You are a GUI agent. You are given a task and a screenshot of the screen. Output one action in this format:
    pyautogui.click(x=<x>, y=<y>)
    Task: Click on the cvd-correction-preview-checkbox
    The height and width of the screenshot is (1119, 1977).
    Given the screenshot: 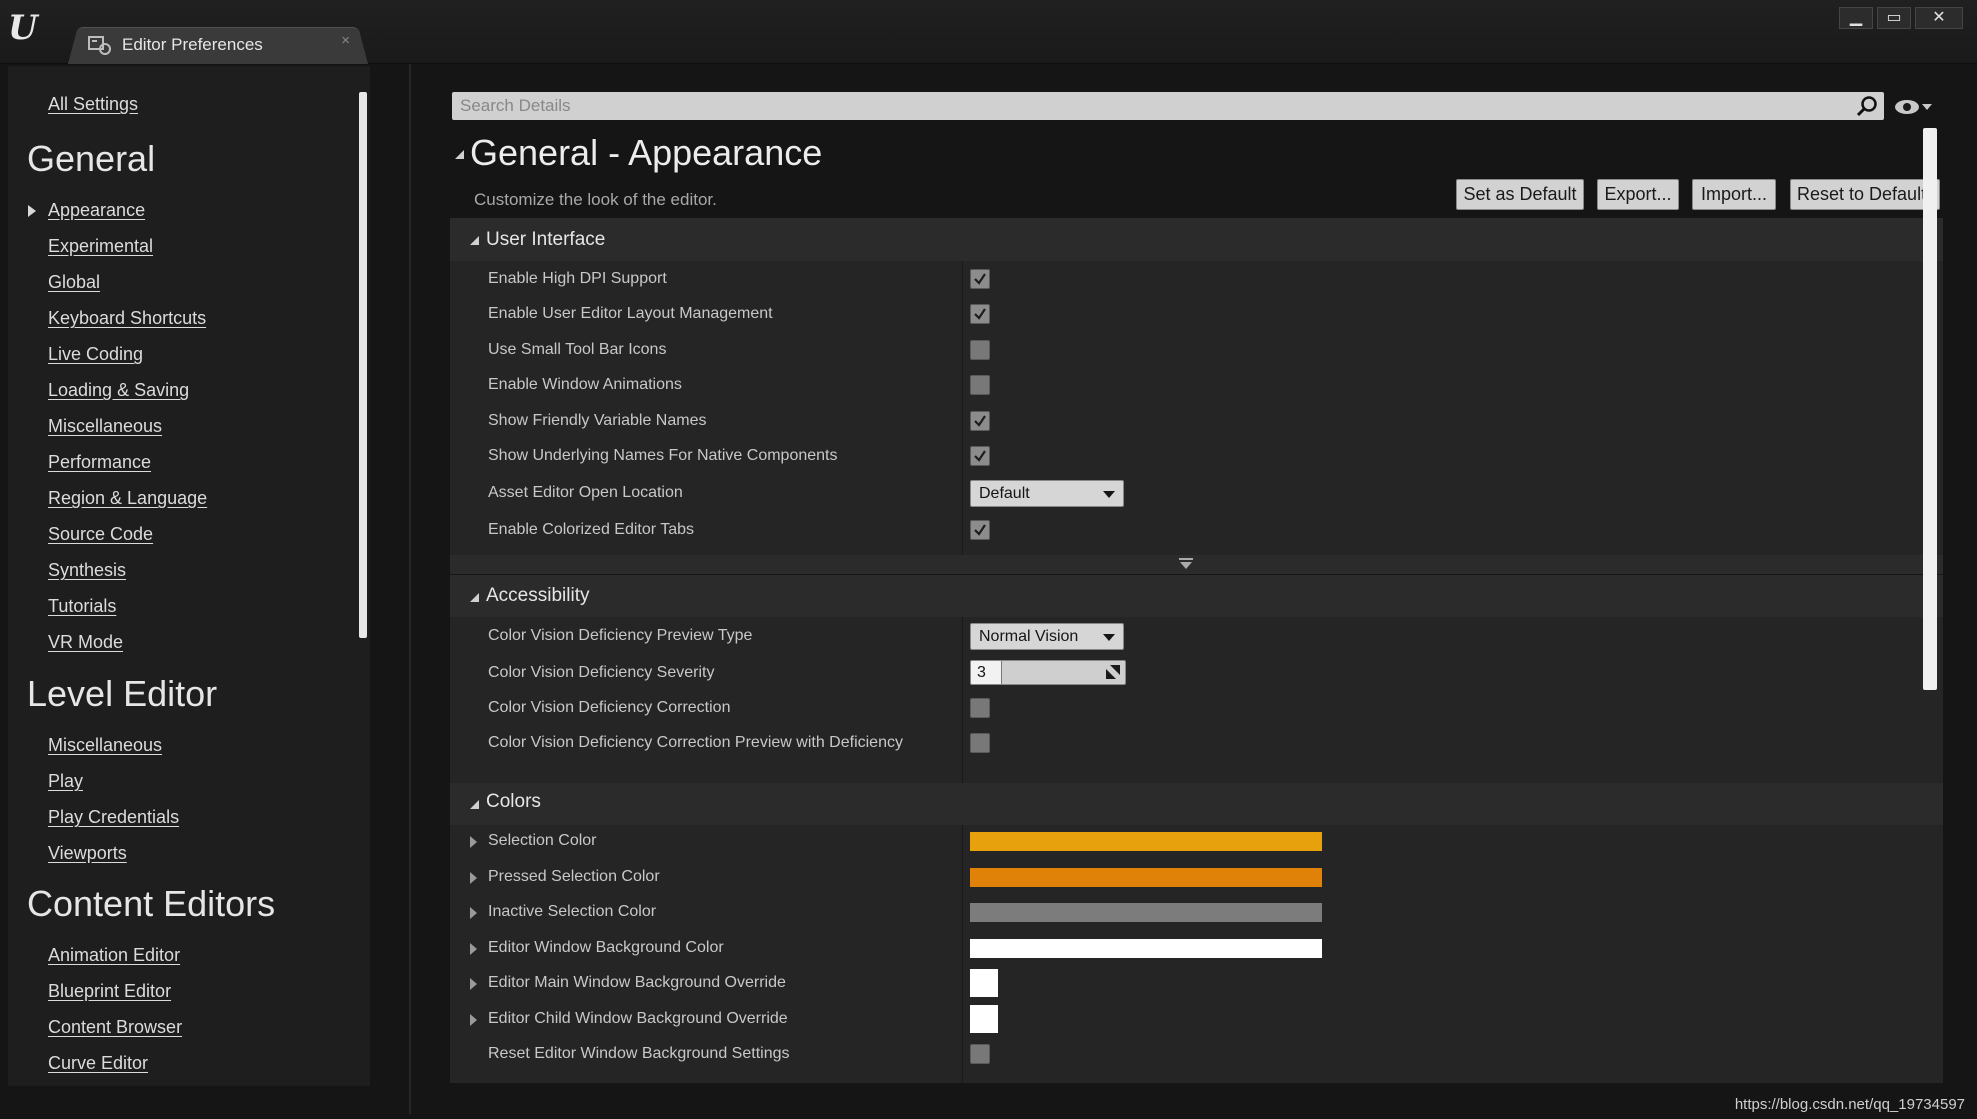 What is the action you would take?
    pyautogui.click(x=980, y=743)
    